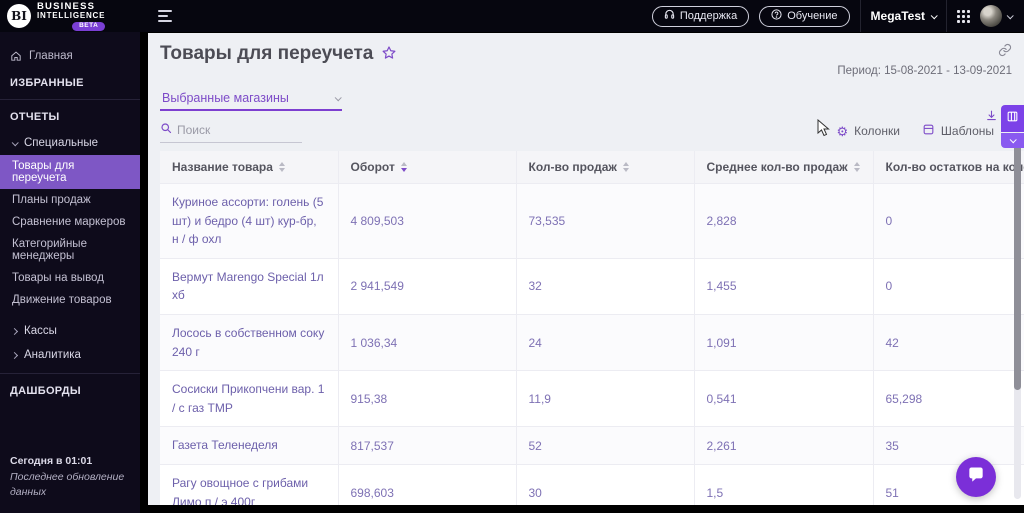 The width and height of the screenshot is (1024, 513). Describe the element at coordinates (165, 16) in the screenshot. I see `collapse-menu-icon` at that location.